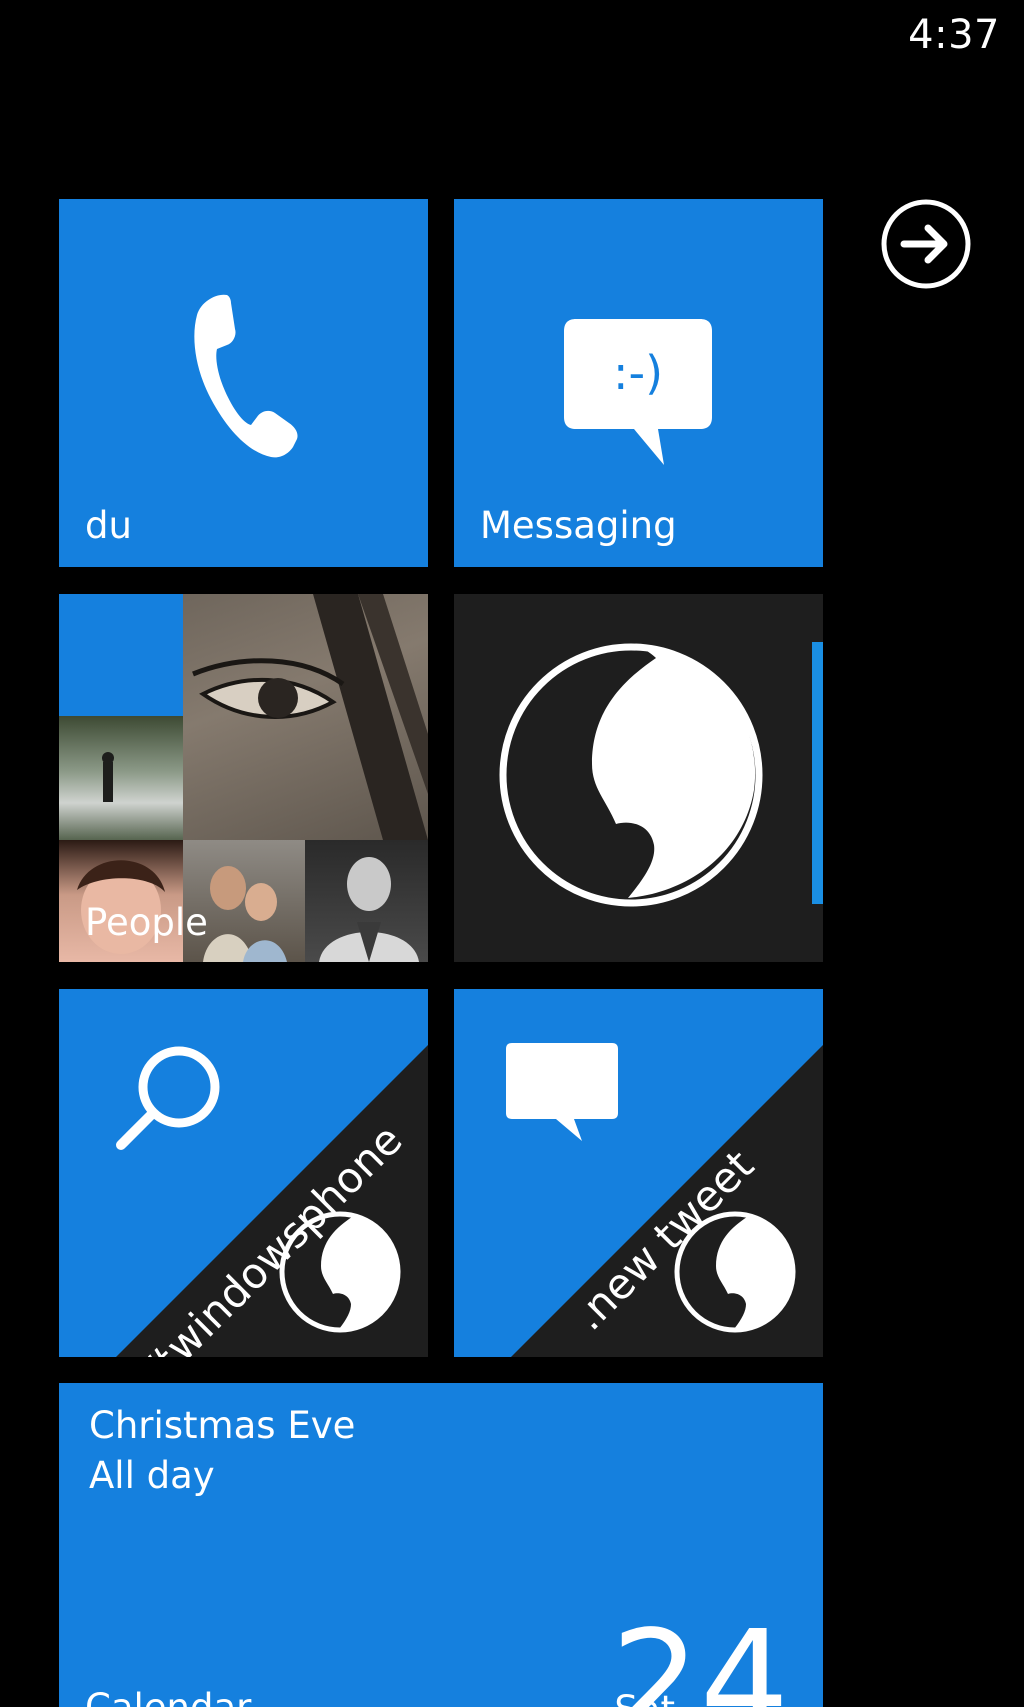 This screenshot has width=1024, height=1707. What do you see at coordinates (305, 717) in the screenshot?
I see `people-photo-large` at bounding box center [305, 717].